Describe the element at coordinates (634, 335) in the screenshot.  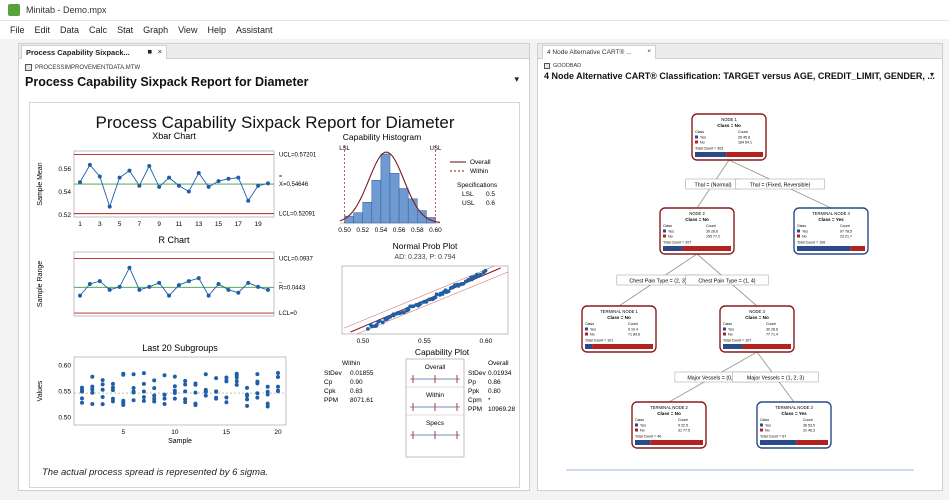
I see `node-no-values: 71 89.6` at that location.